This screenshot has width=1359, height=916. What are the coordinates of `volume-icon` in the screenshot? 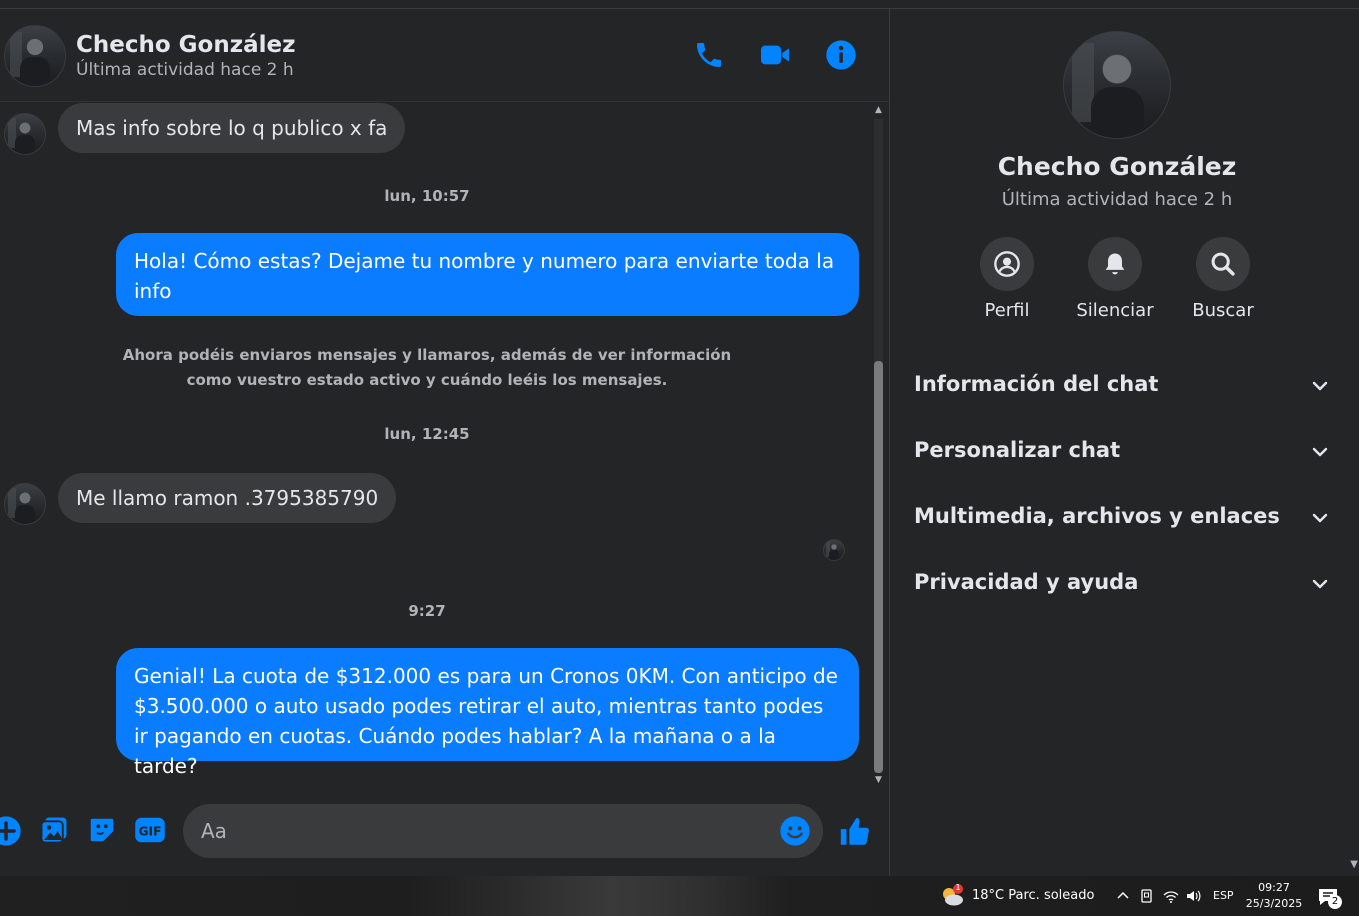 It's located at (1194, 896).